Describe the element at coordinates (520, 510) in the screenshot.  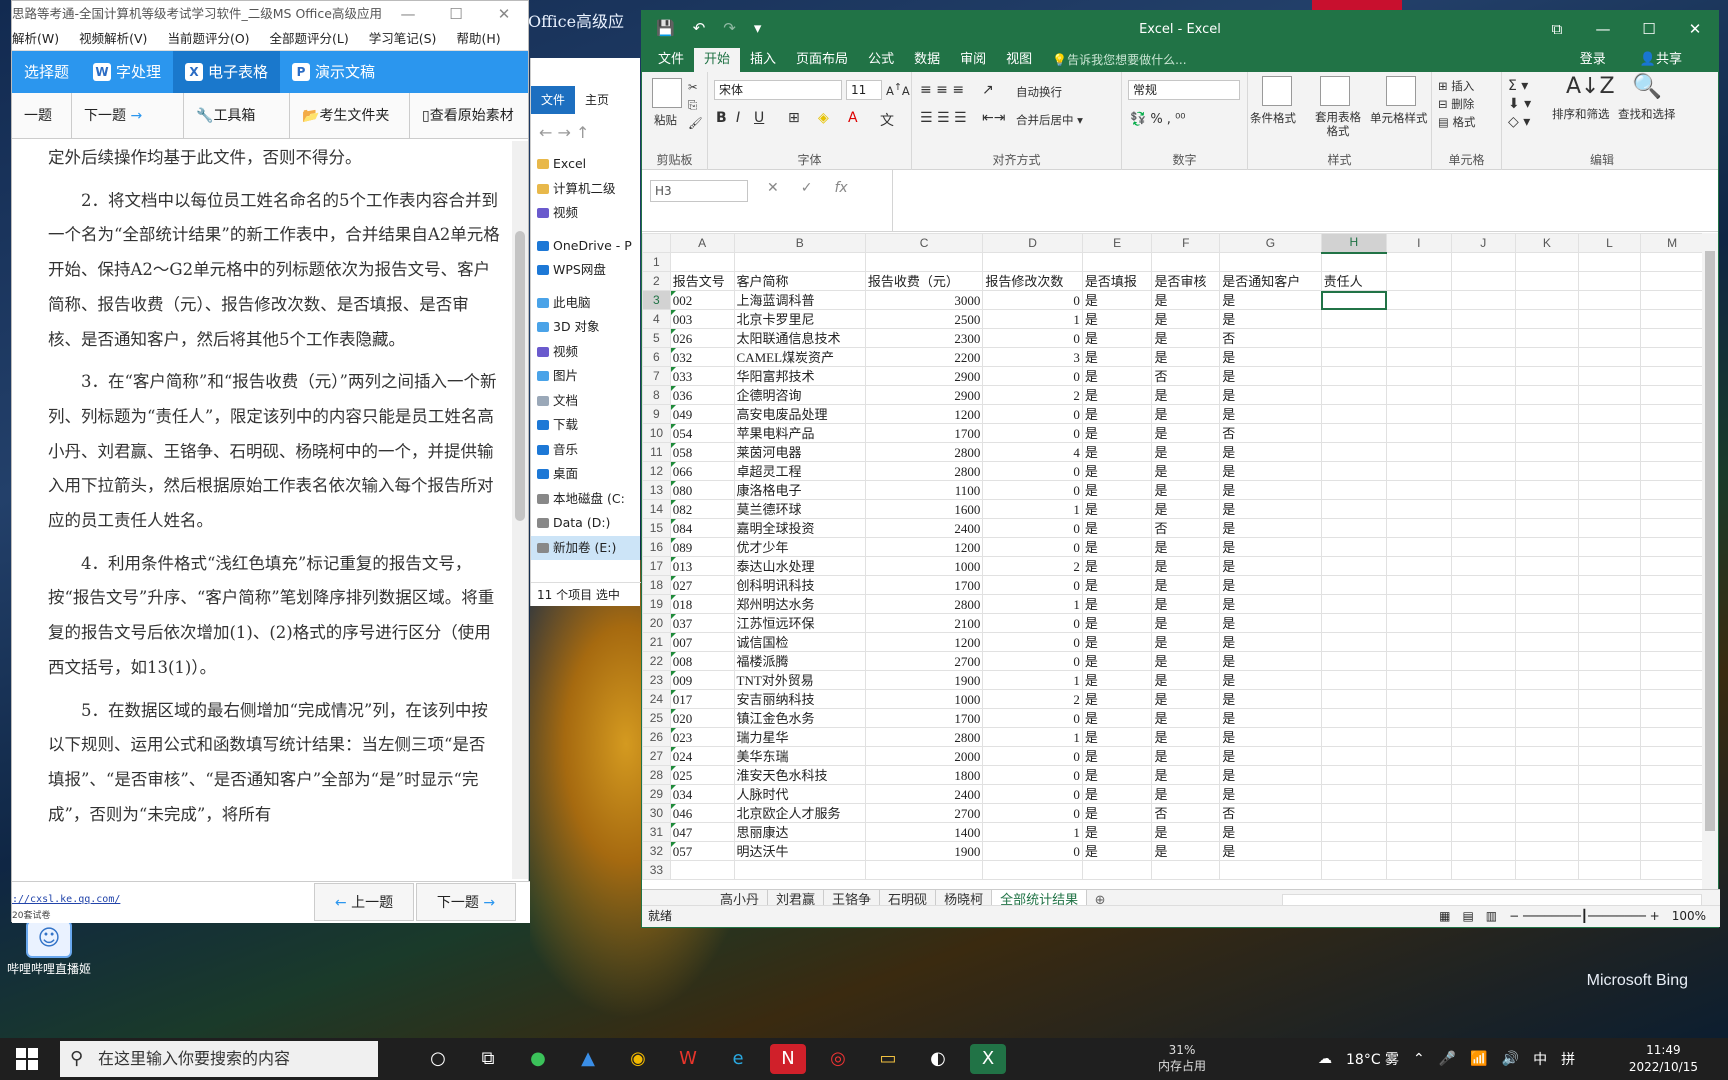
I see `question-scrollbar` at that location.